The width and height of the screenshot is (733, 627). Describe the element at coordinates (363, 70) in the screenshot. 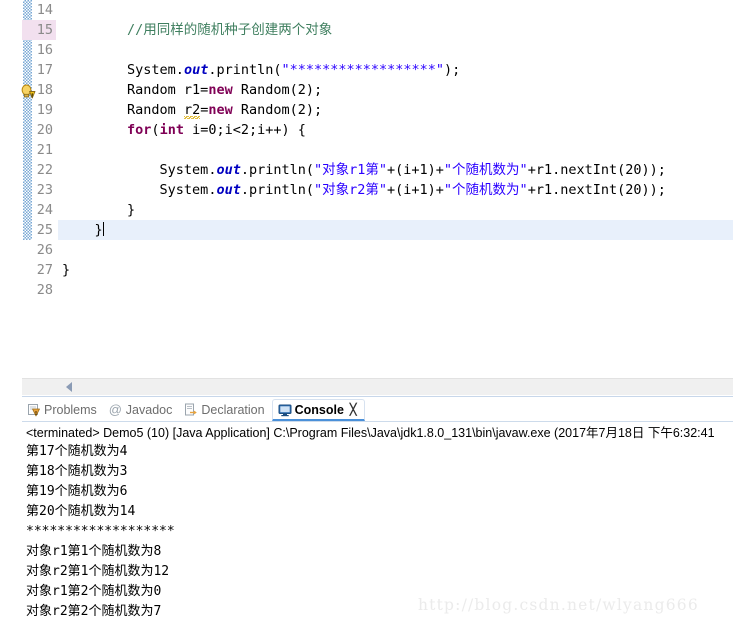

I see `code-token: "******************"` at that location.